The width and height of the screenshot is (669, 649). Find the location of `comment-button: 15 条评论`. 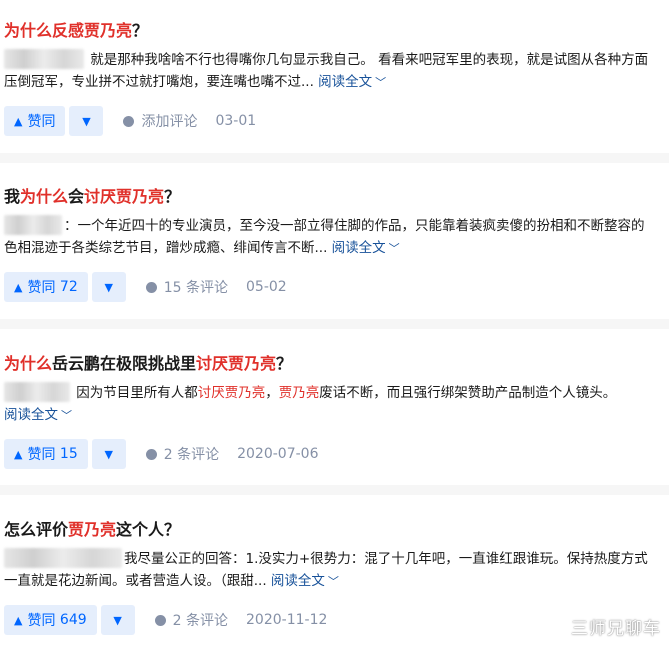

comment-button: 15 条评论 is located at coordinates (186, 287).